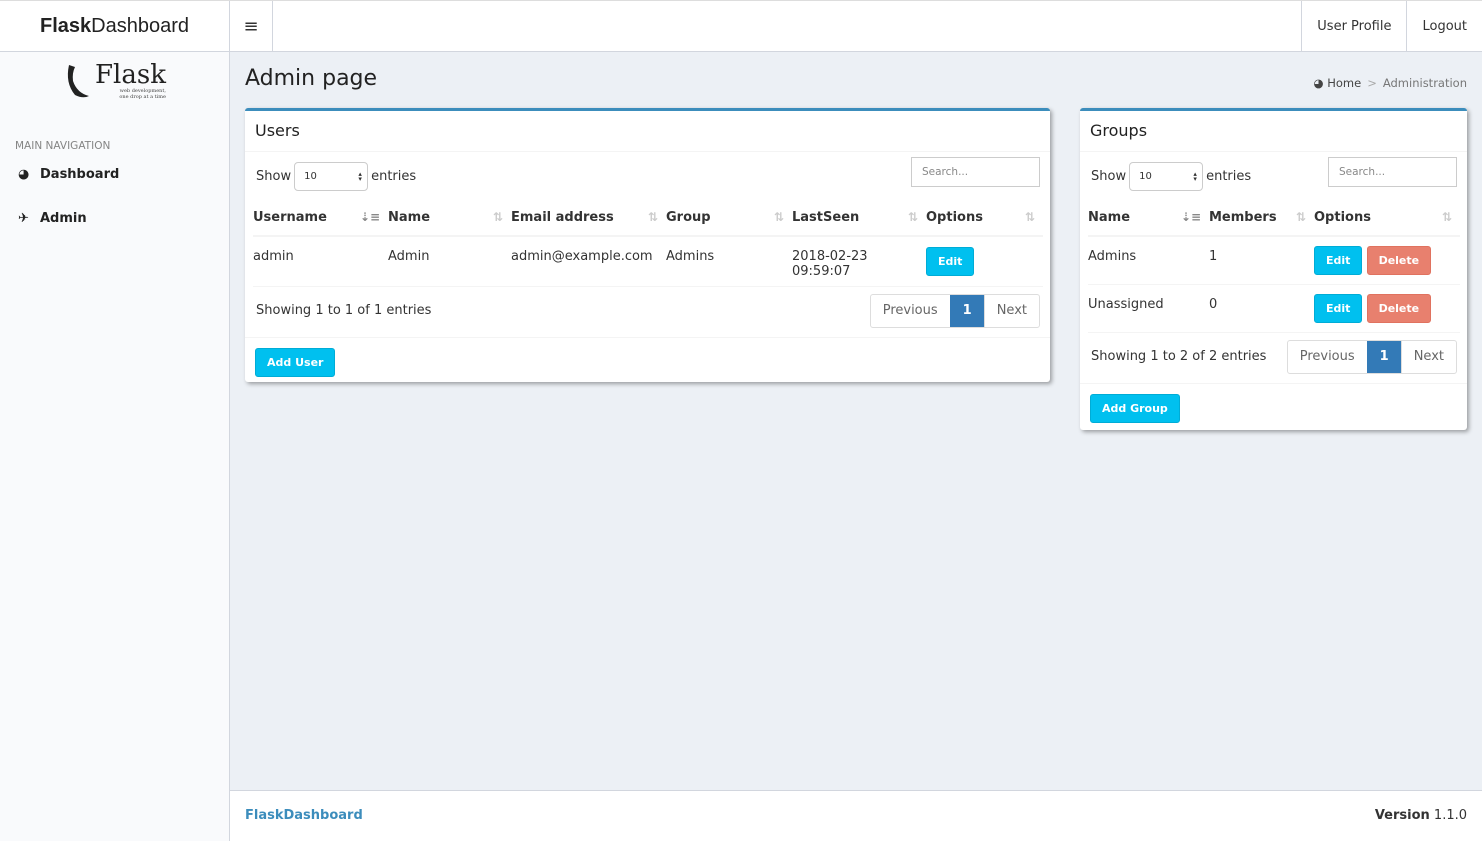 This screenshot has height=841, width=1482. What do you see at coordinates (1166, 176) in the screenshot?
I see `groups-length-select: 10` at bounding box center [1166, 176].